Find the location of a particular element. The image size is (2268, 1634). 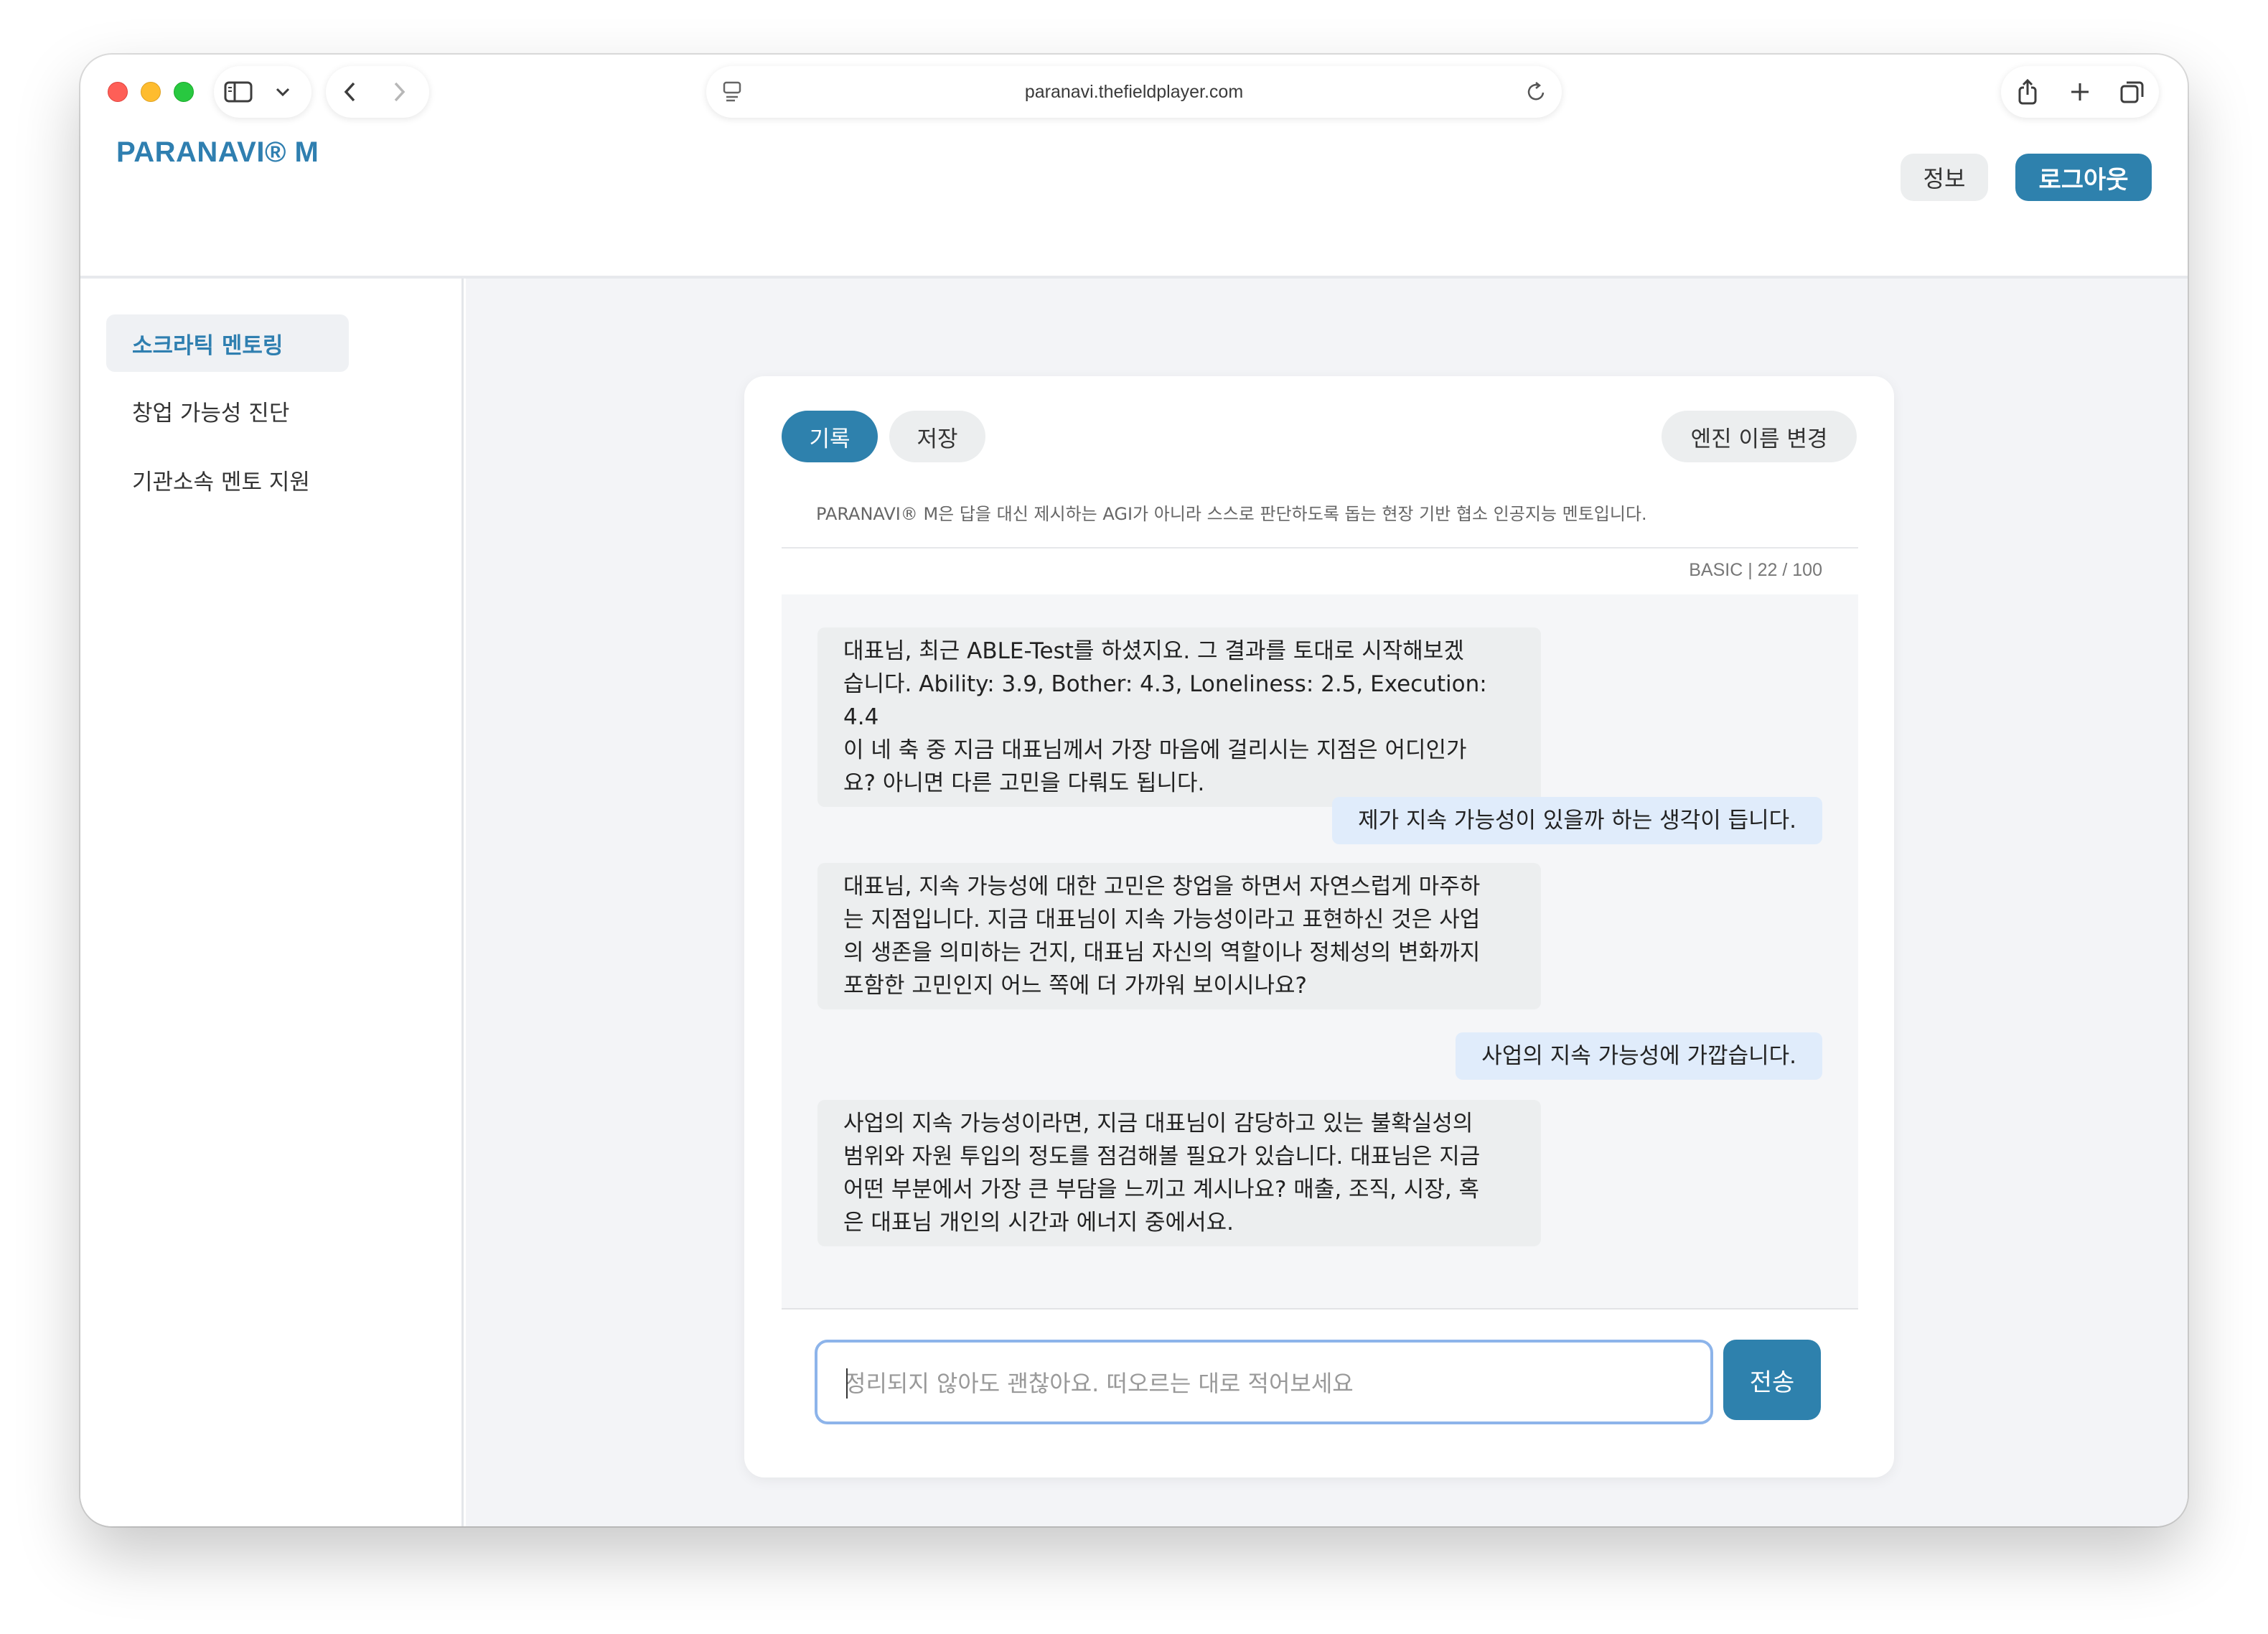

sidebar: 소크라틱 멘토링 창업 가능성 진단 기관소속 멘토 지원 is located at coordinates (272, 902).